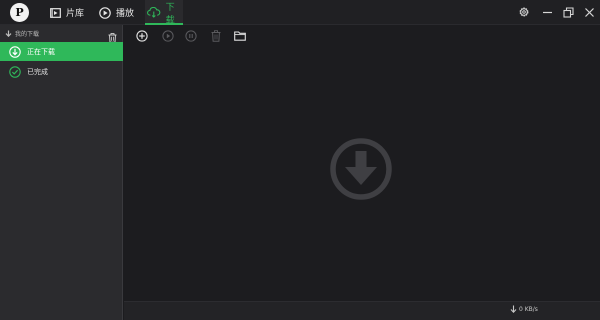  I want to click on tab-library-label: 片库, so click(75, 14).